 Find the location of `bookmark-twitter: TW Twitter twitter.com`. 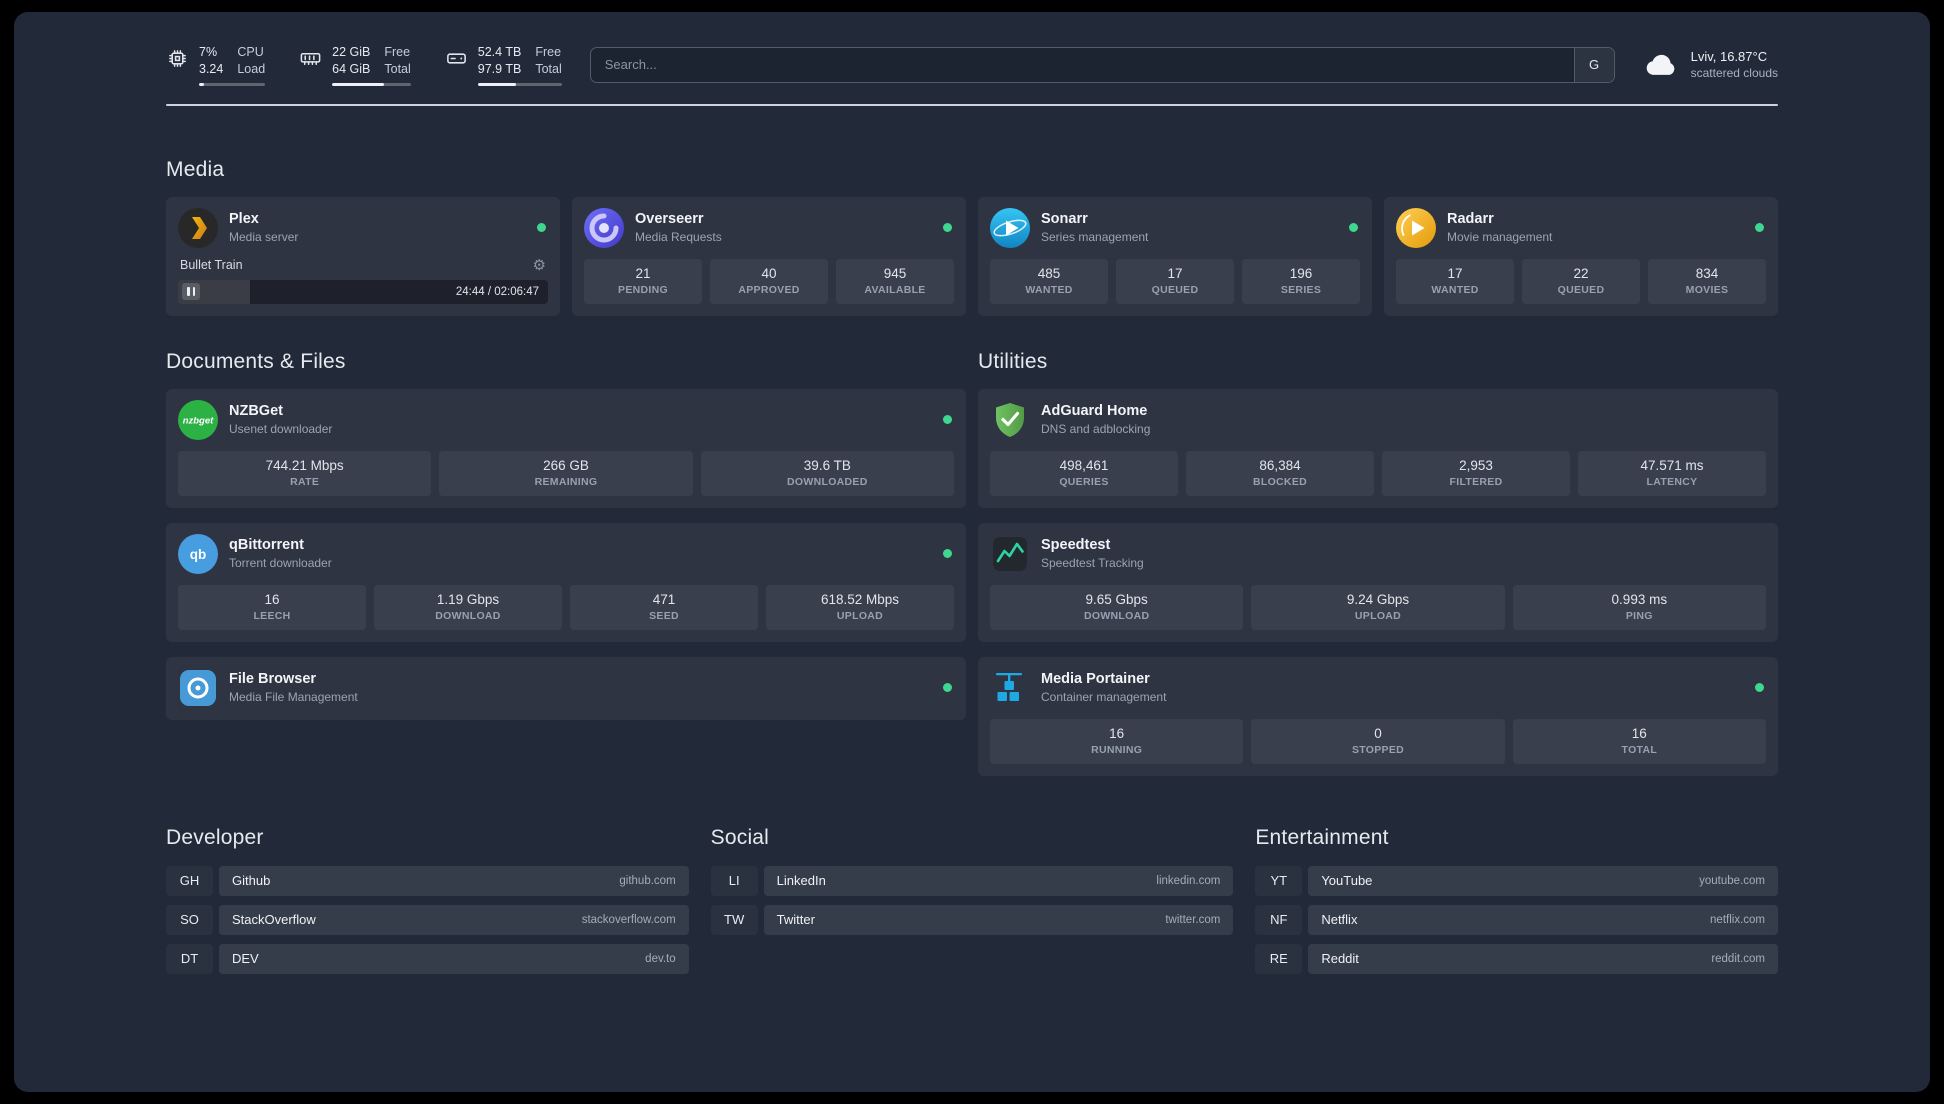

bookmark-twitter: TW Twitter twitter.com is located at coordinates (972, 919).